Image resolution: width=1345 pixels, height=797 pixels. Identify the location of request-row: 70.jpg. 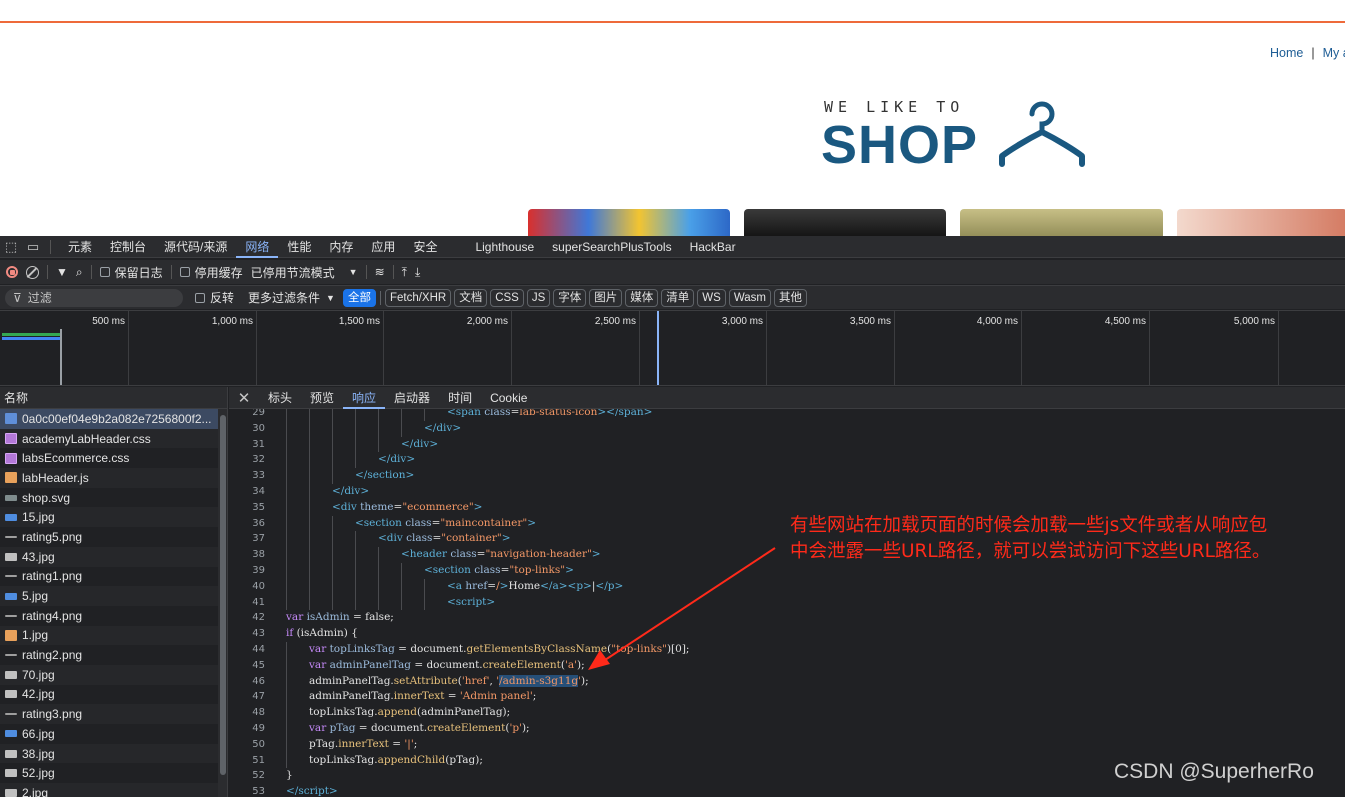
(113, 674).